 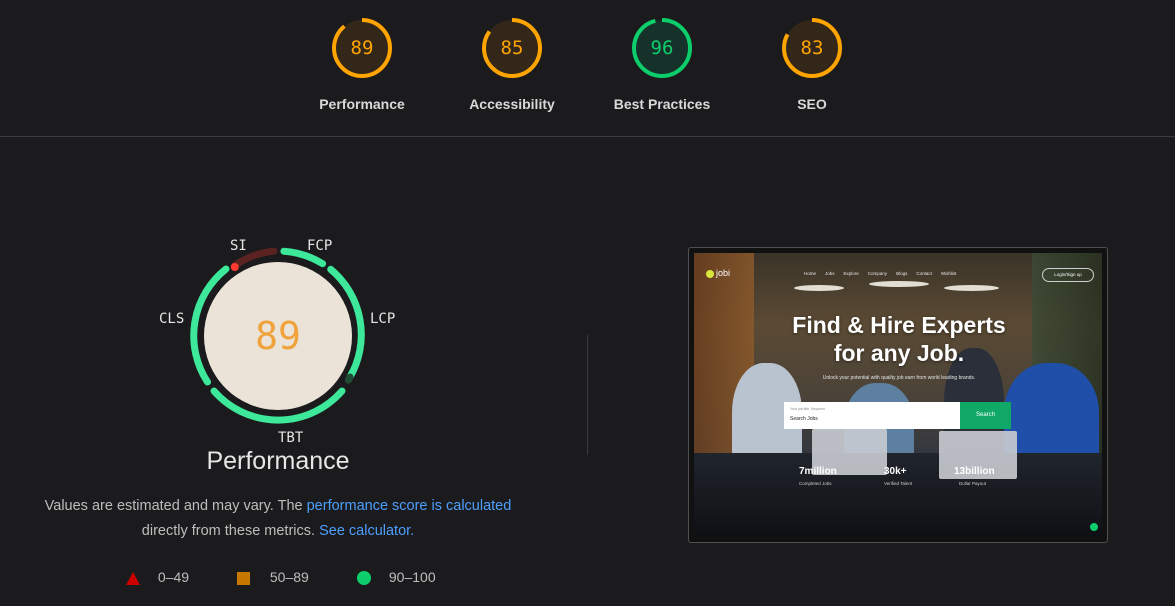 What do you see at coordinates (171, 319) in the screenshot?
I see `metric-label-cls: CLS` at bounding box center [171, 319].